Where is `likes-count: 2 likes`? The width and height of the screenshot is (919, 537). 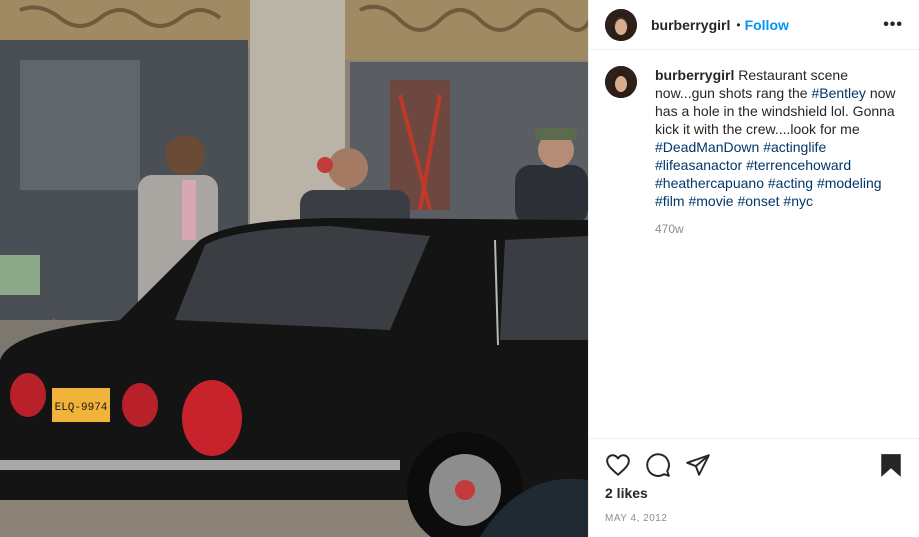
likes-count: 2 likes is located at coordinates (754, 493).